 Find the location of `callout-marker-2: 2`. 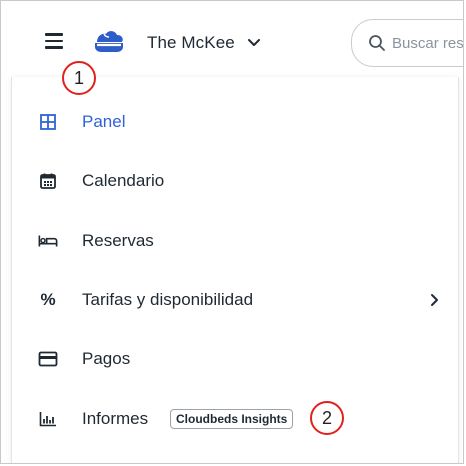

callout-marker-2: 2 is located at coordinates (327, 418).